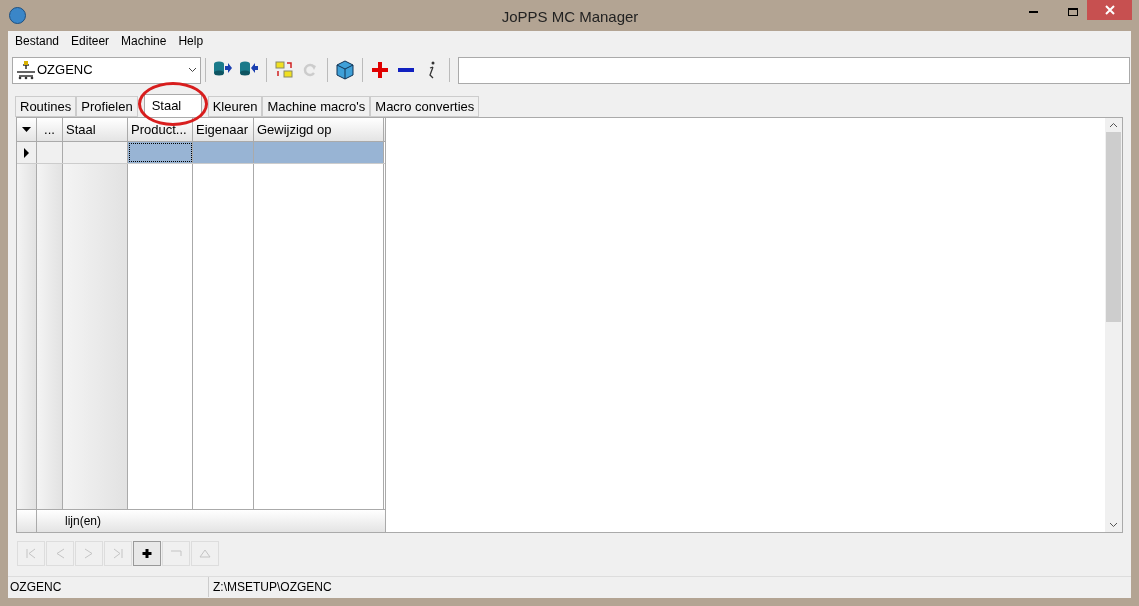 This screenshot has width=1139, height=606. I want to click on menu-item: Bestand, so click(37, 41).